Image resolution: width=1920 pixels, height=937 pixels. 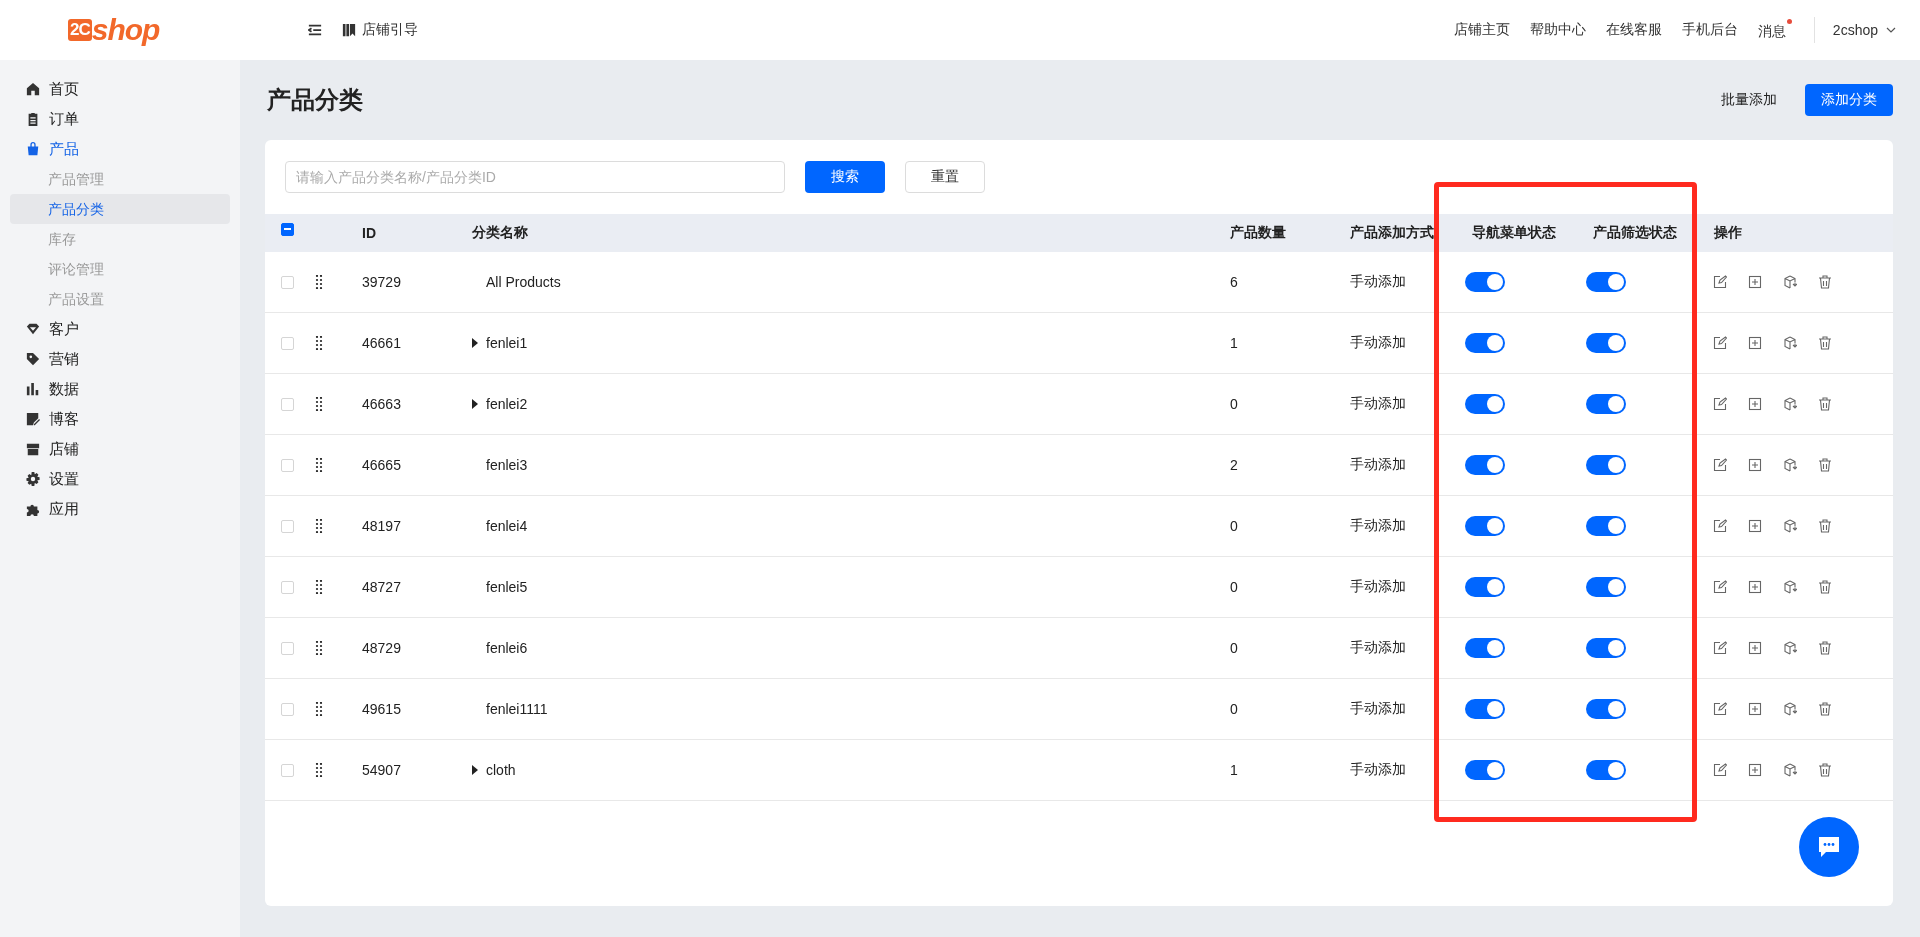 I want to click on nav-link: 店铺主页, so click(x=1481, y=30).